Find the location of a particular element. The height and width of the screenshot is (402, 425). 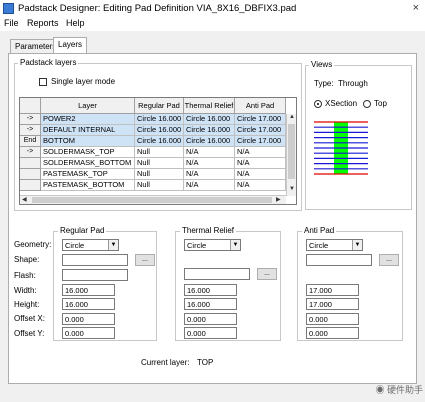

anti-offset-y-input: 0.000 is located at coordinates (332, 333).